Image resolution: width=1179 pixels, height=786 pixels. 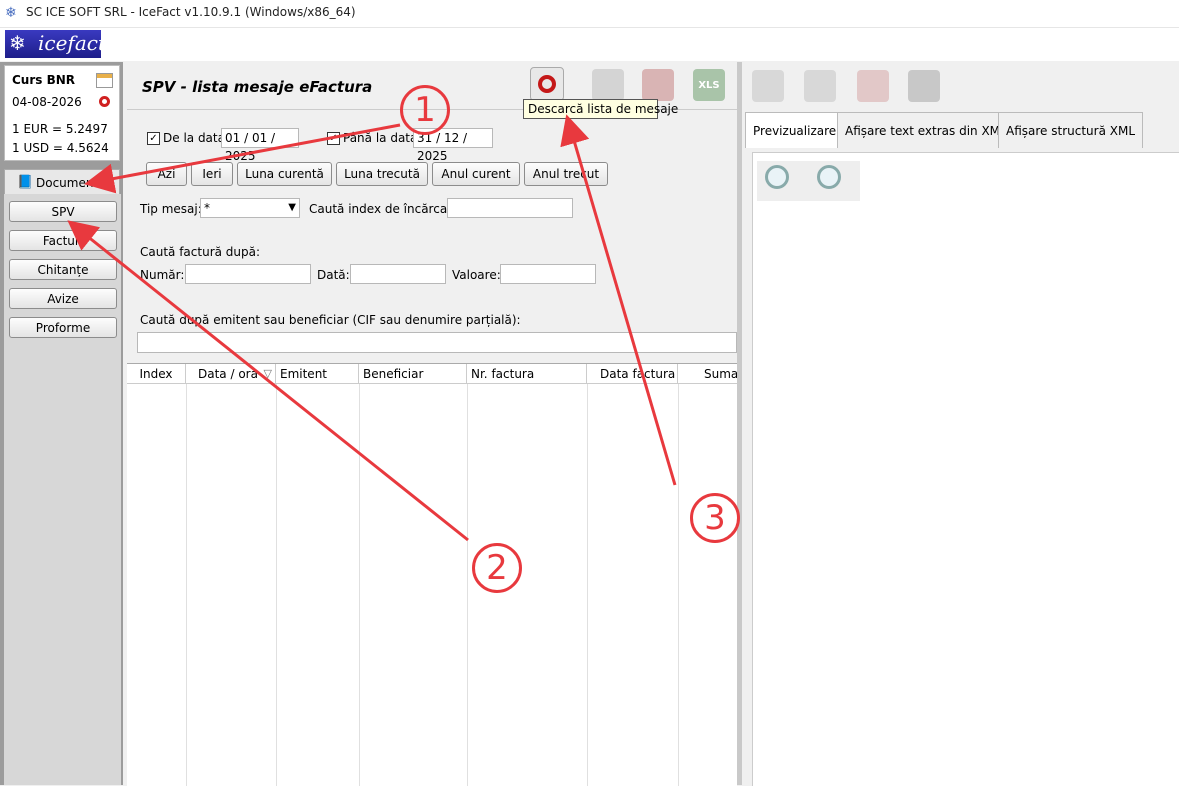 What do you see at coordinates (425, 110) in the screenshot?
I see `annotation-number-1: 1` at bounding box center [425, 110].